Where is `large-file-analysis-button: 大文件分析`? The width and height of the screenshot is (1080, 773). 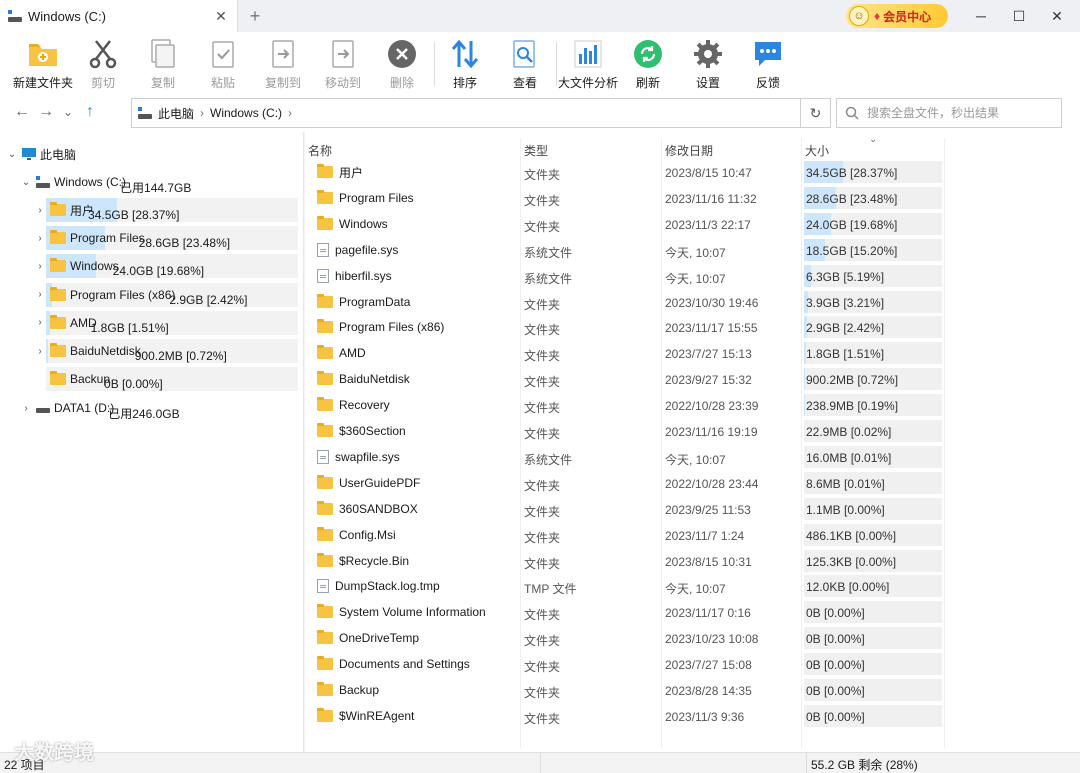 large-file-analysis-button: 大文件分析 is located at coordinates (588, 65).